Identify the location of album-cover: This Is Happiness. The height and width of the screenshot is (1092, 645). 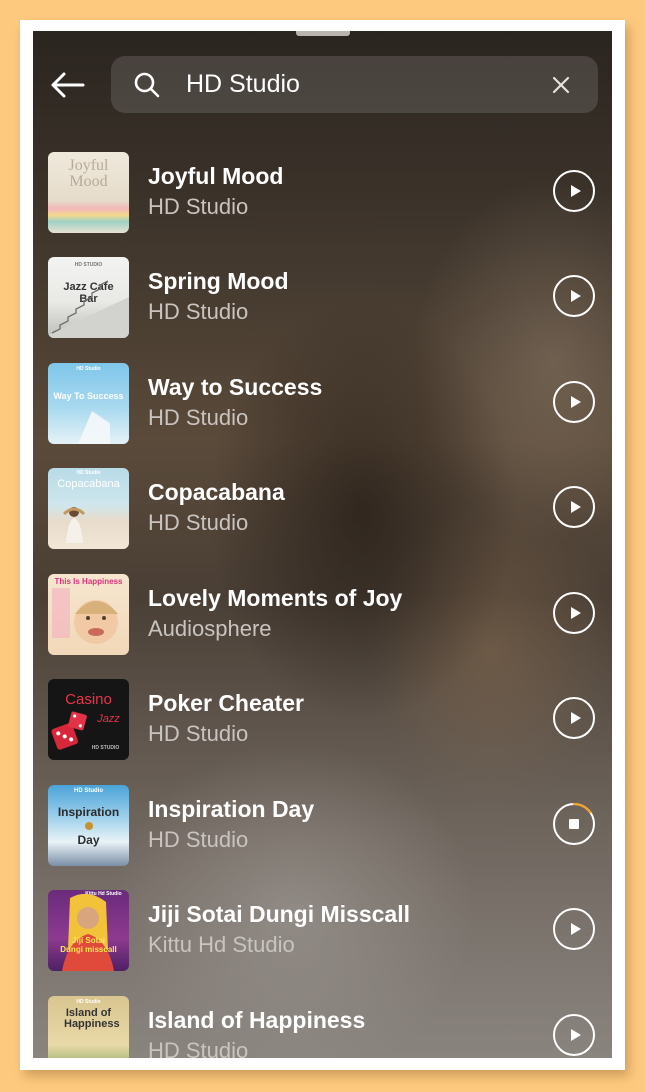
(88, 614).